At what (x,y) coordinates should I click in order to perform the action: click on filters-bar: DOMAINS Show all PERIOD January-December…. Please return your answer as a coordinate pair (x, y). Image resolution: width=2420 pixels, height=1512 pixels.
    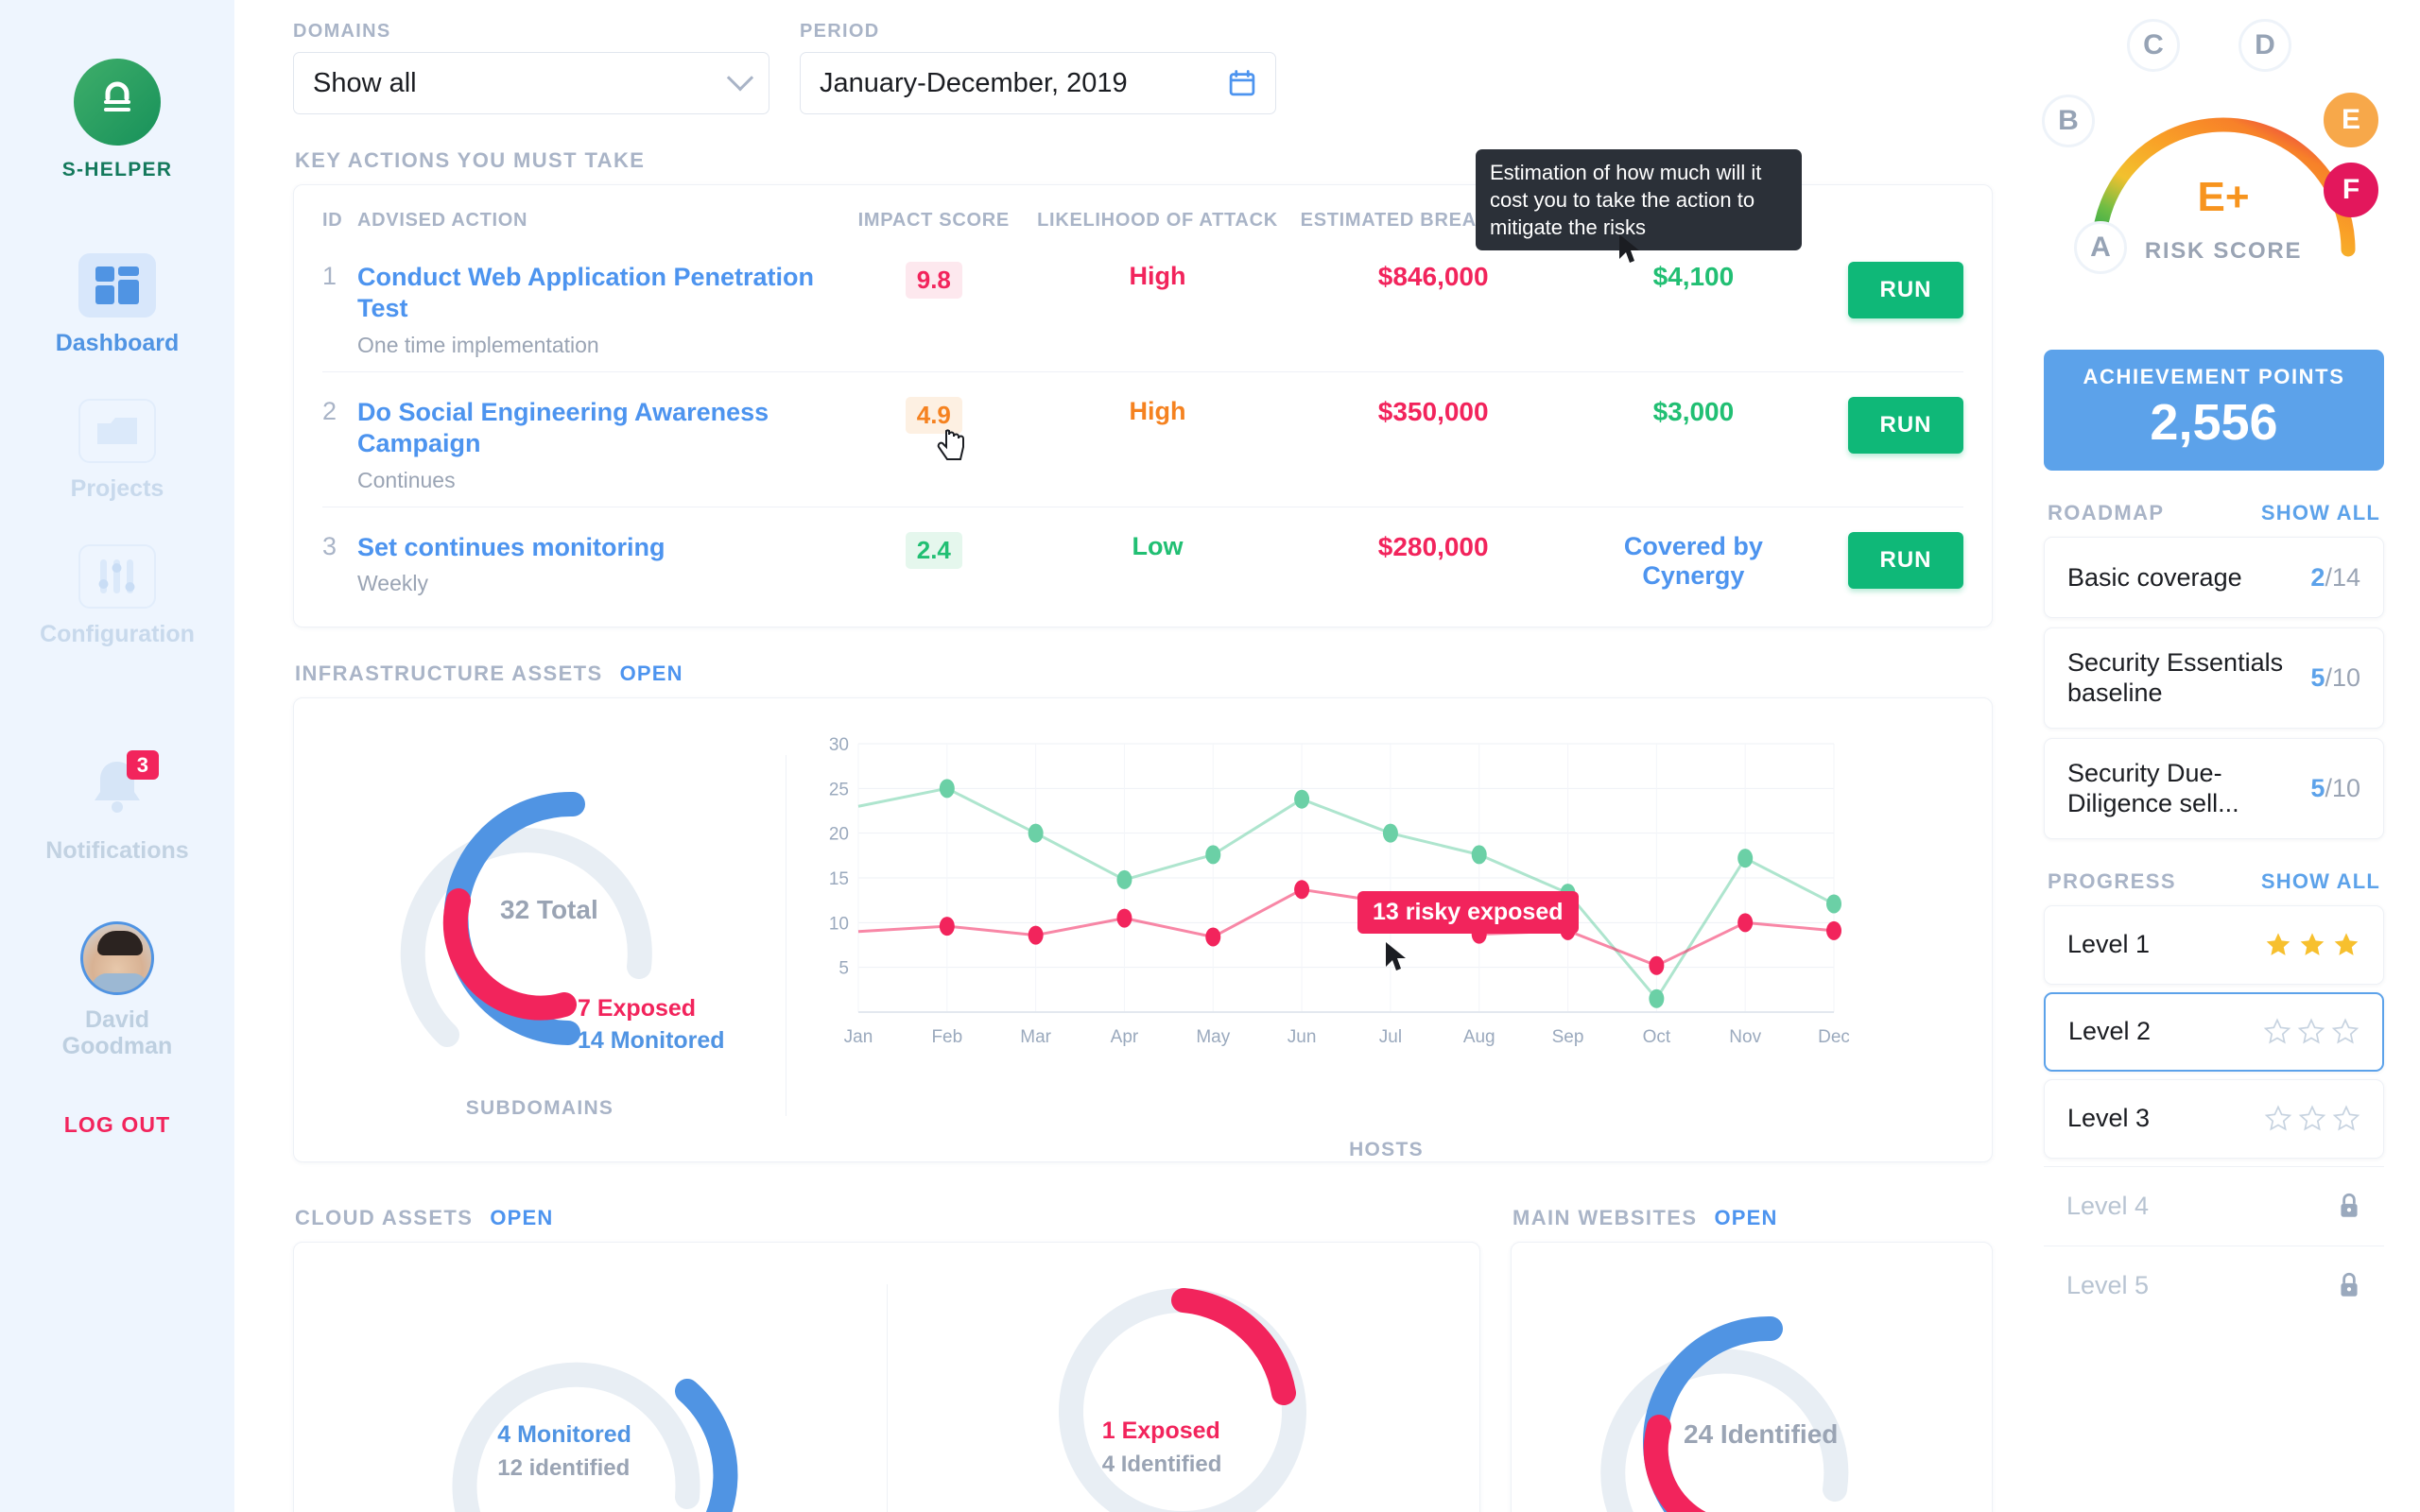
    Looking at the image, I should click on (1143, 67).